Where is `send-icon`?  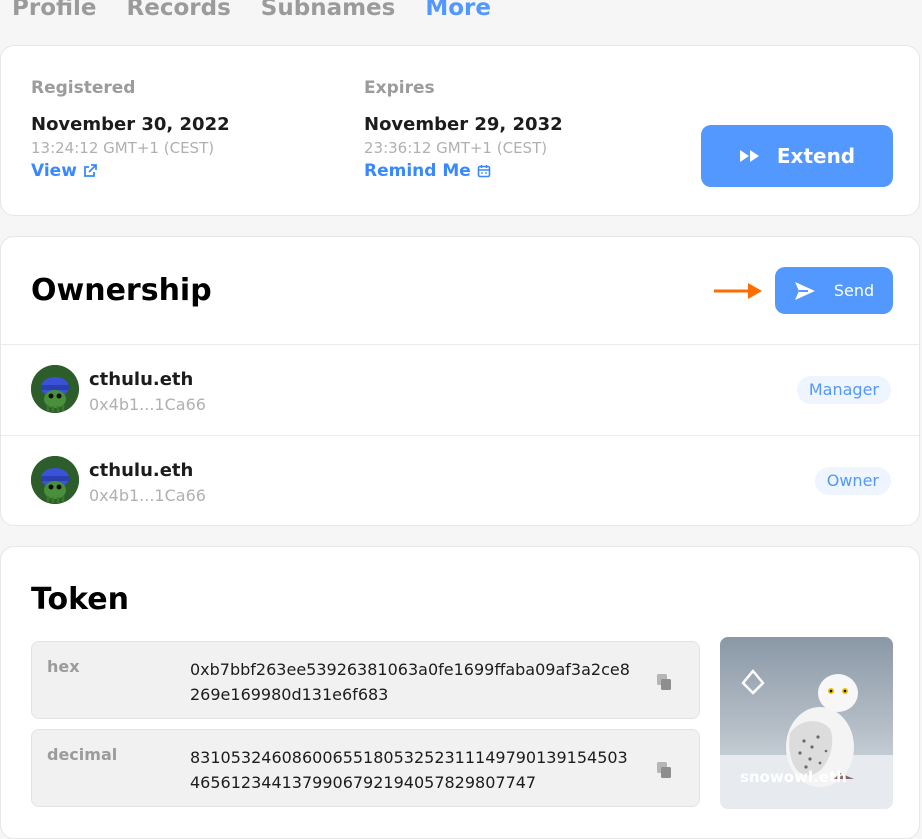
send-icon is located at coordinates (804, 290).